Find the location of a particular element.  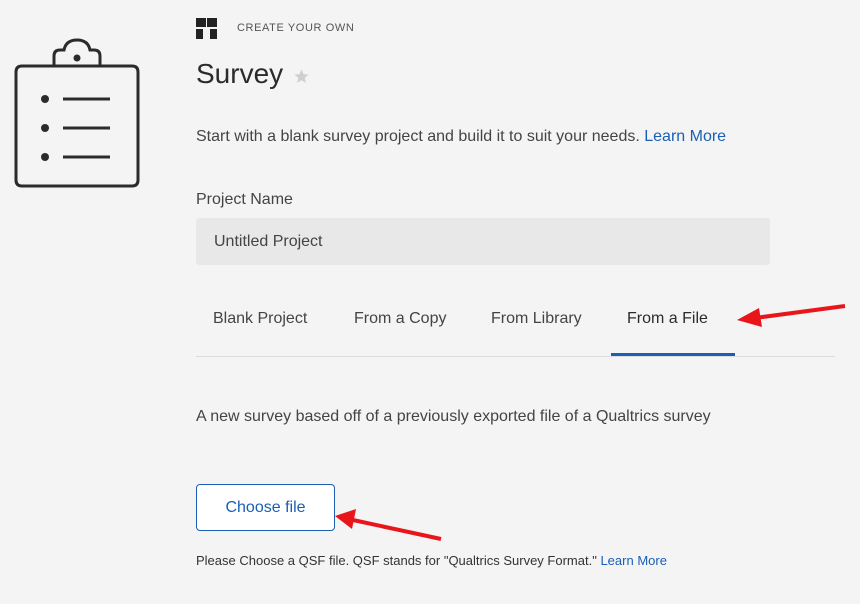

qsf-learn-more-link: Learn More is located at coordinates (633, 560).